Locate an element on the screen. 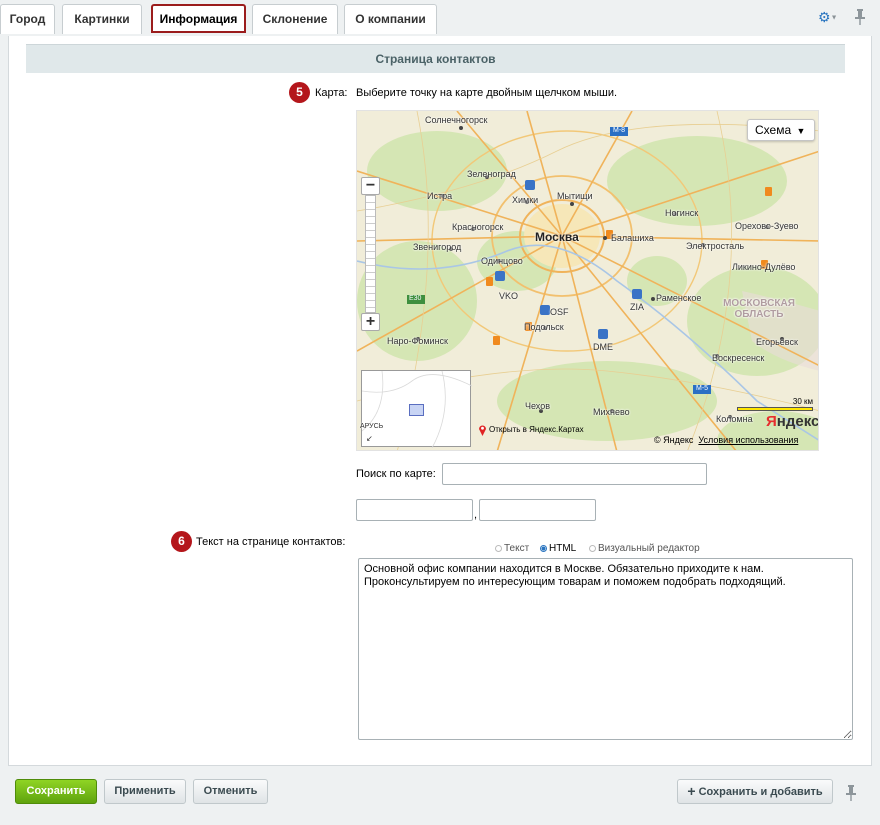 This screenshot has width=880, height=825. longitude-input is located at coordinates (537, 510).